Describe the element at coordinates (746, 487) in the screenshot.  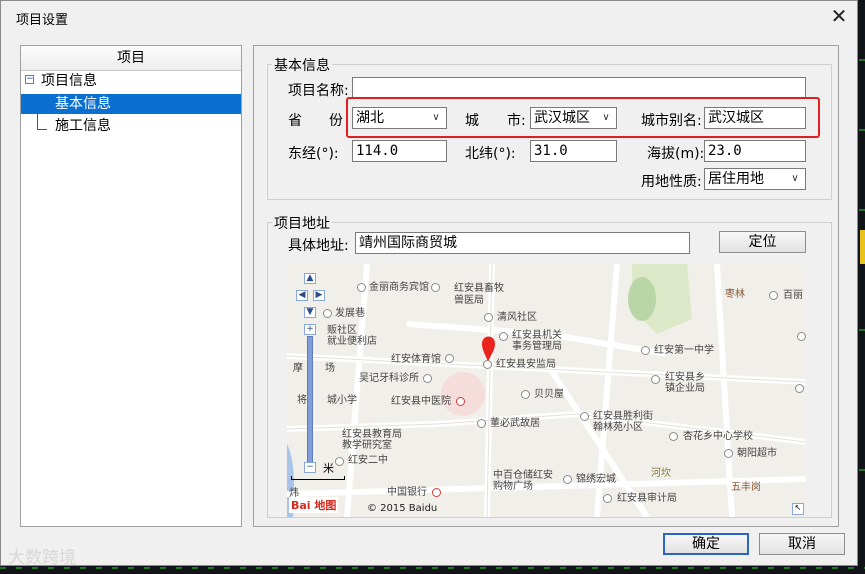
I see `poi-label: 五丰岗` at that location.